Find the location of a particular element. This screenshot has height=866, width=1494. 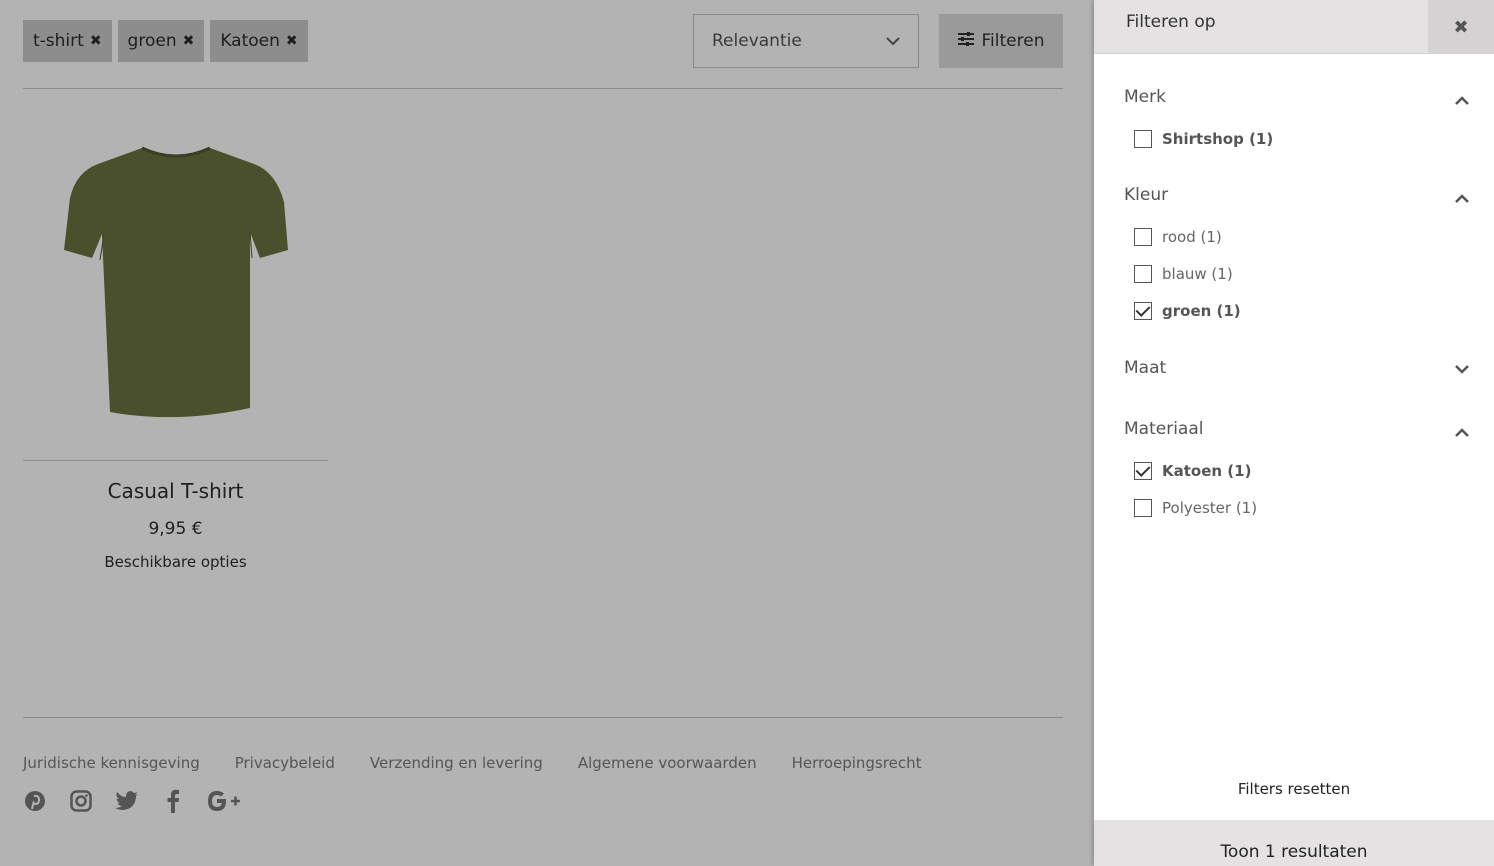

section-title-maat: Maat is located at coordinates (1145, 368).